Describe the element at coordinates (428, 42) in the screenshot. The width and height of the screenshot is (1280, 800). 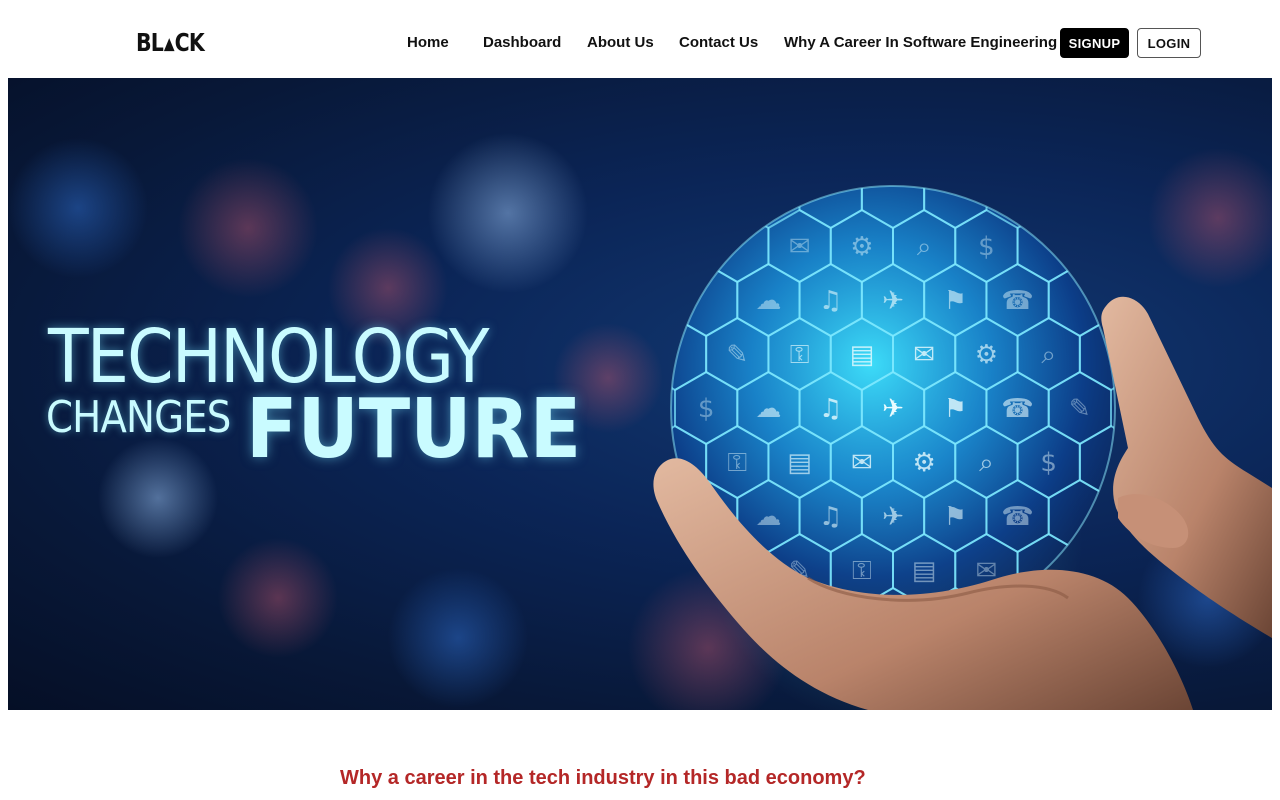
I see `nav-home: Home` at that location.